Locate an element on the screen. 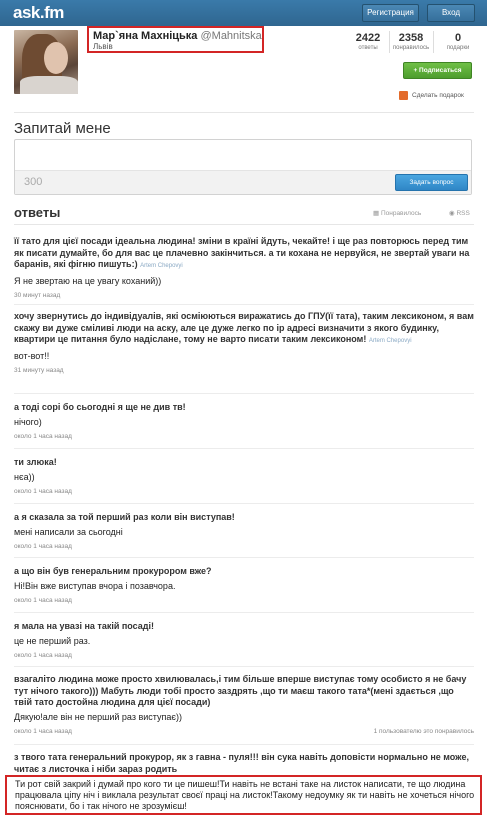  answer-text: це не перший раз. is located at coordinates (52, 640).